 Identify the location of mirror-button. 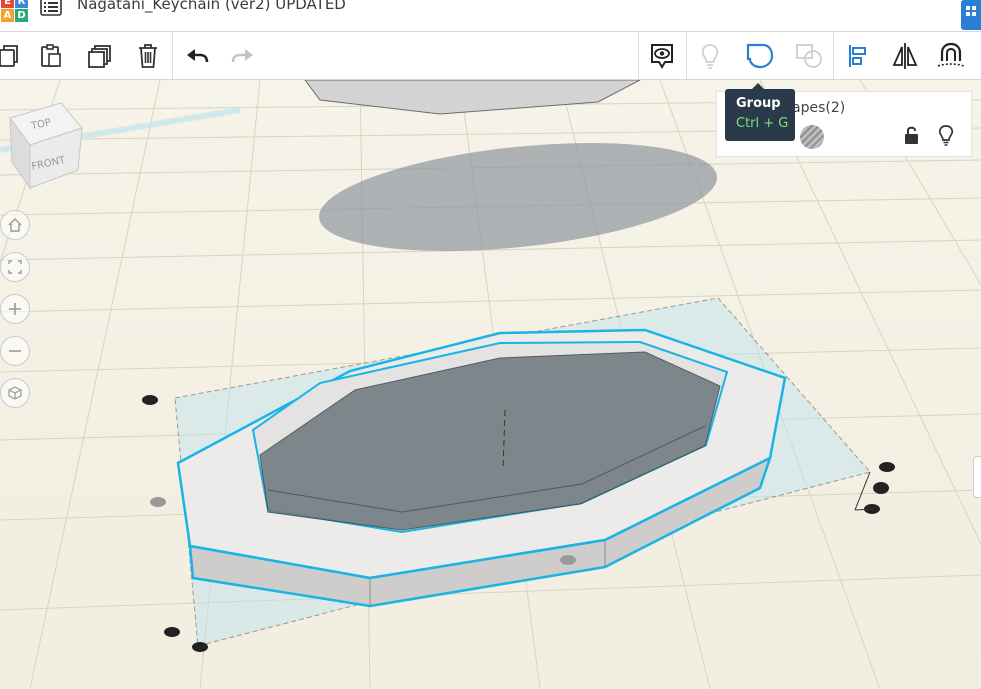
(905, 55).